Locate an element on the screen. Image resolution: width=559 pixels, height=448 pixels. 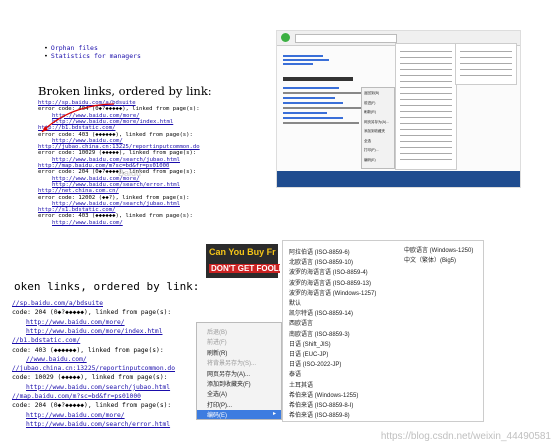
mini-menu-item: 全选 is located at coordinates (367, 140).